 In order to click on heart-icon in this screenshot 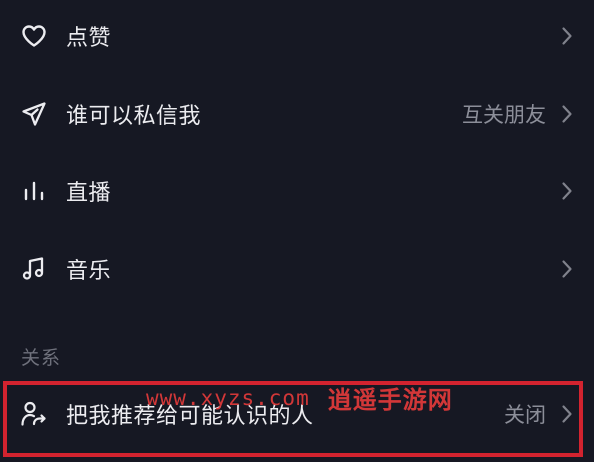, I will do `click(34, 36)`.